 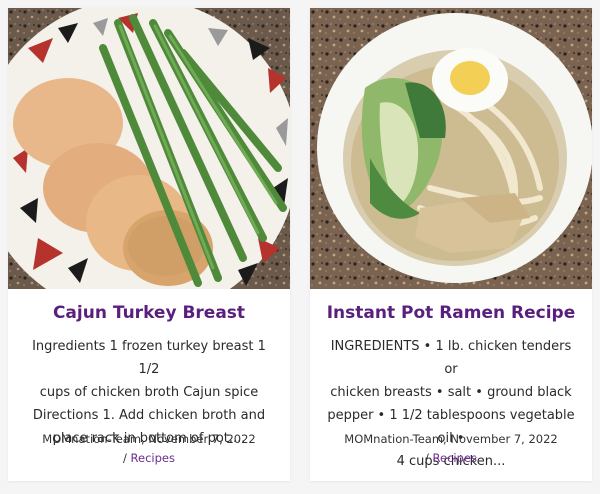 I want to click on excerpt-line: INGREDIENTS • 1 lb. chicken tenders or, so click(x=451, y=358).